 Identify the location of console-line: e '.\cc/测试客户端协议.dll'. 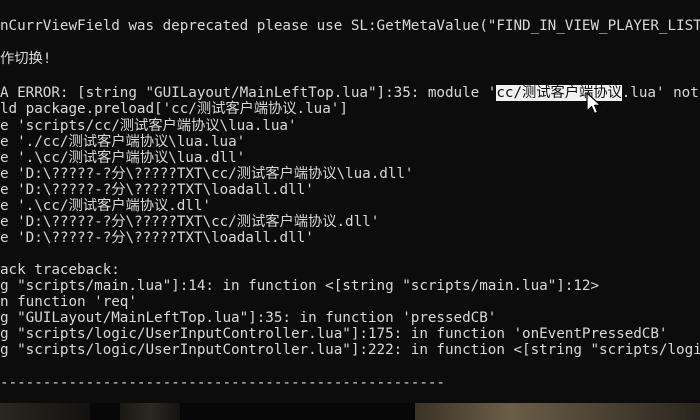
(105, 206).